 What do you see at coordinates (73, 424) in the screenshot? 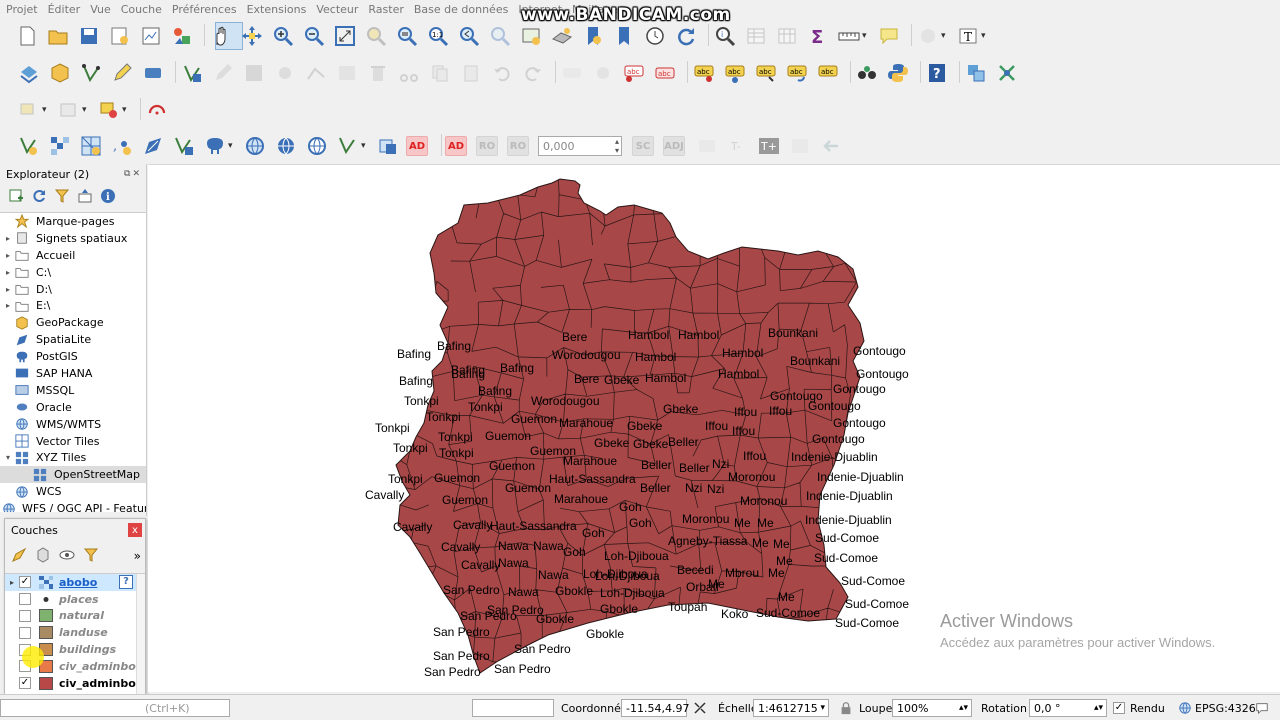
I see `browser-item: WMS/WMTS` at bounding box center [73, 424].